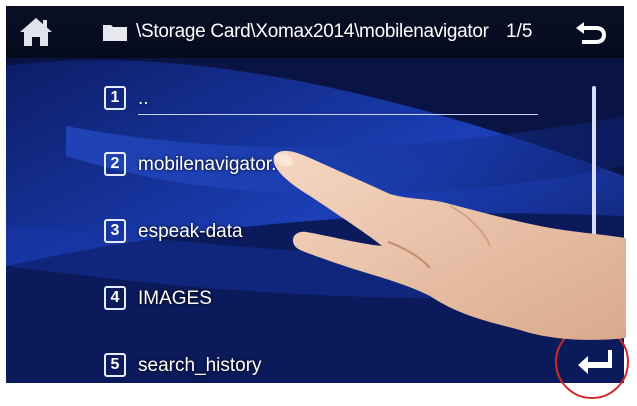 The image size is (637, 406). I want to click on home-icon, so click(36, 32).